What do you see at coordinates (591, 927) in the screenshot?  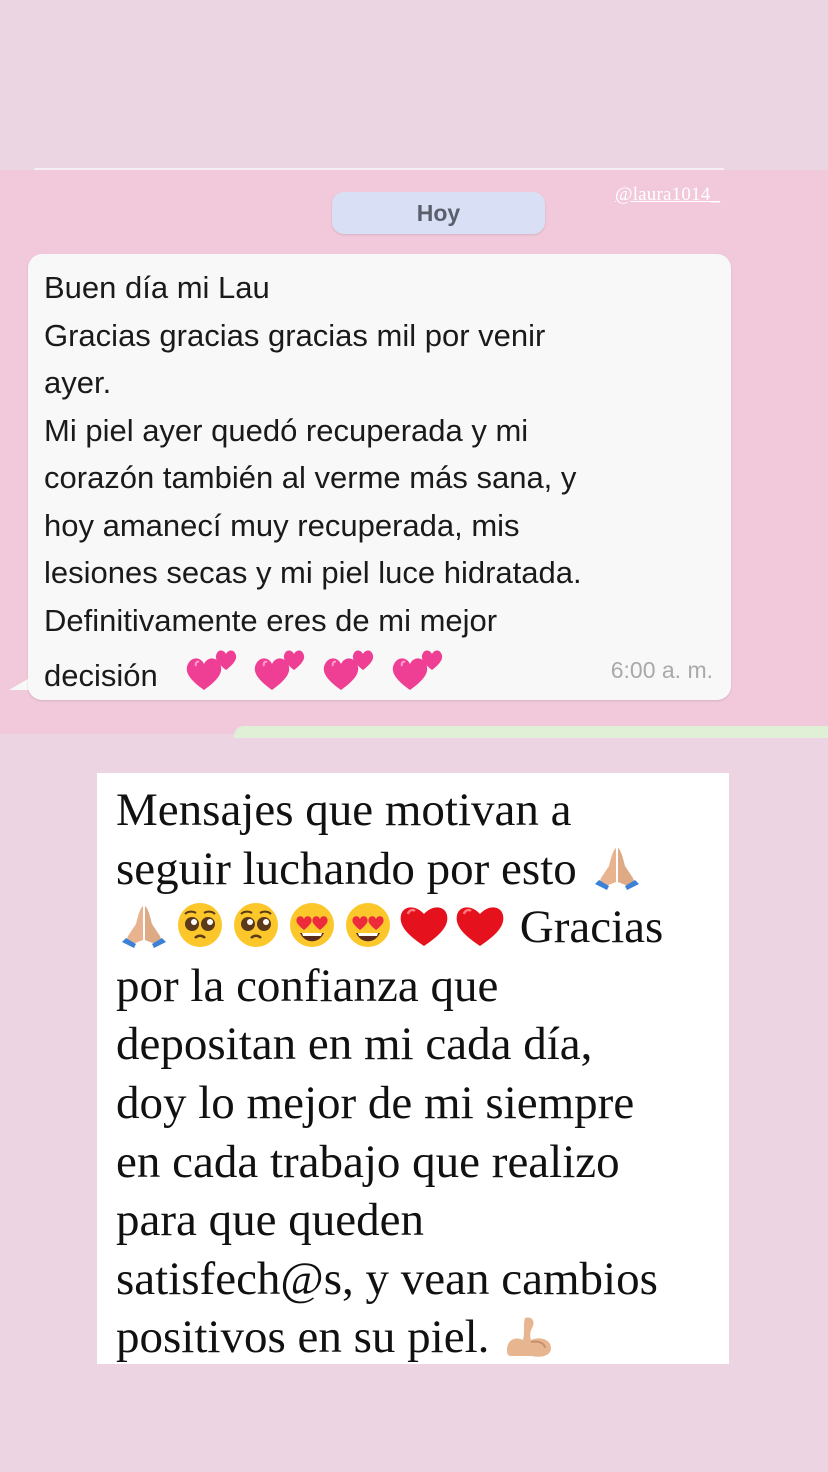 I see `caption-line: Gracias` at bounding box center [591, 927].